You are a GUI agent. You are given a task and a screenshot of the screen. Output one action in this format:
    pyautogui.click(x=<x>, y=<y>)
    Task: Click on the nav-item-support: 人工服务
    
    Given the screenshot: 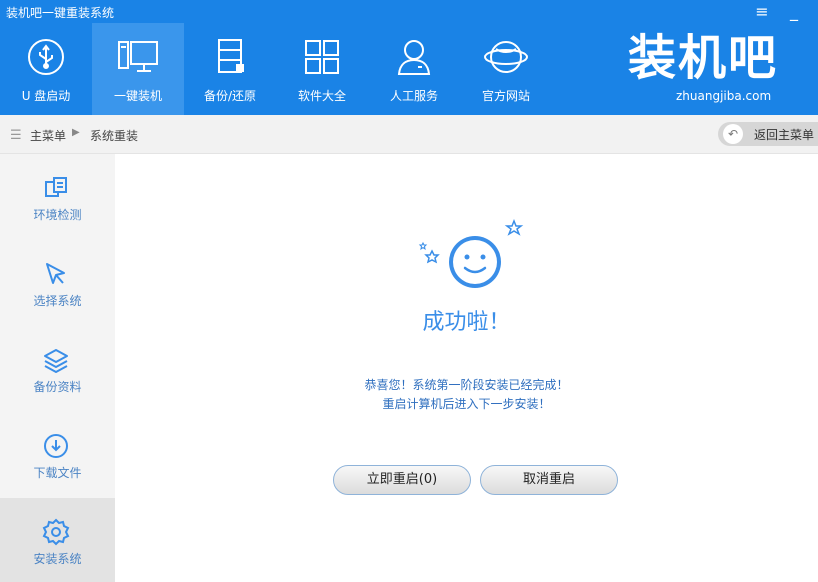 What is the action you would take?
    pyautogui.click(x=414, y=69)
    